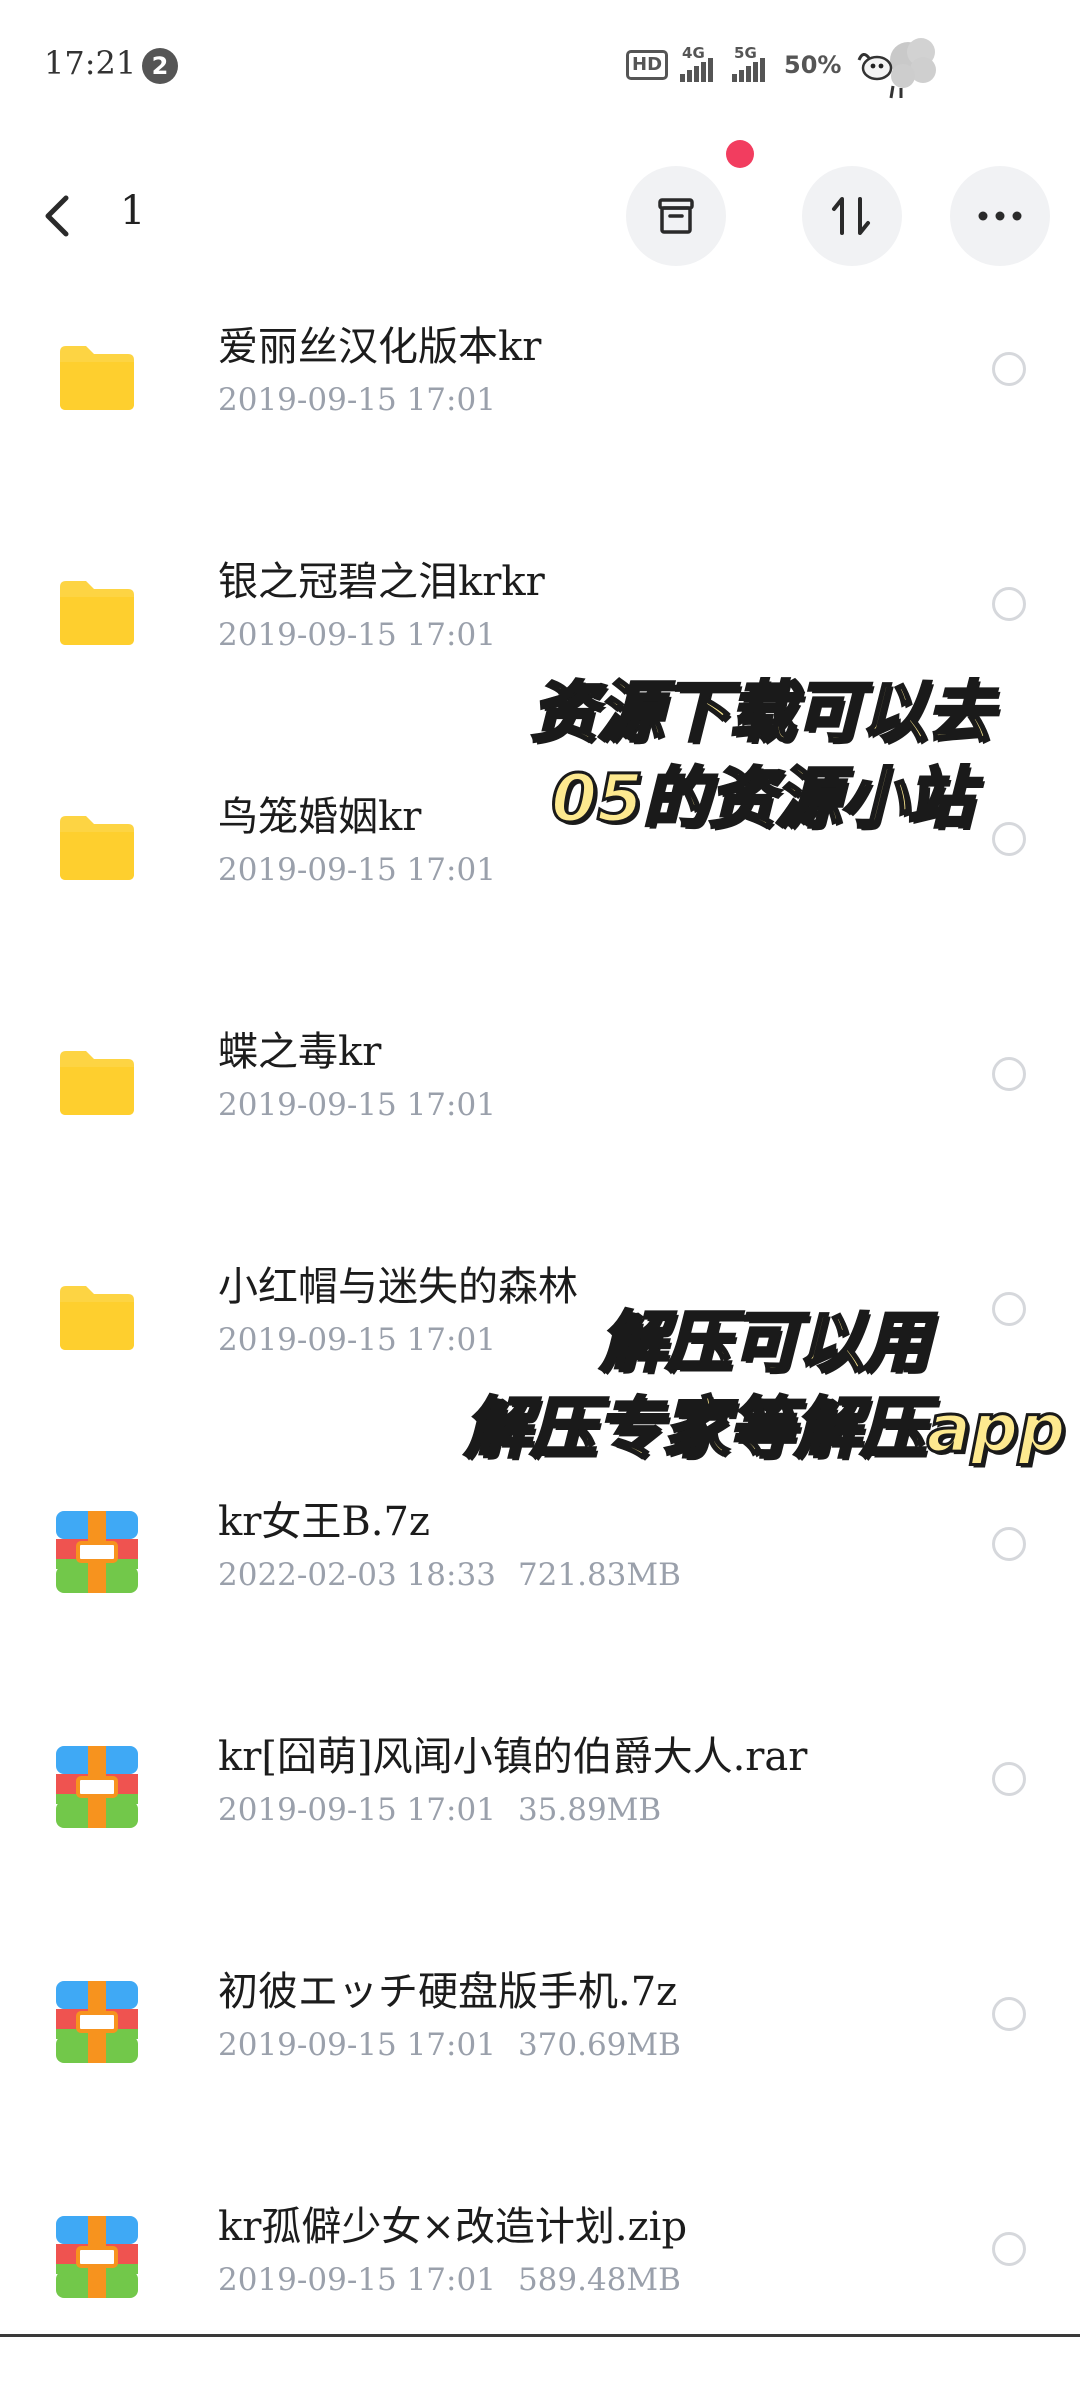 The image size is (1080, 2405). I want to click on status-time: 17:21, so click(90, 63).